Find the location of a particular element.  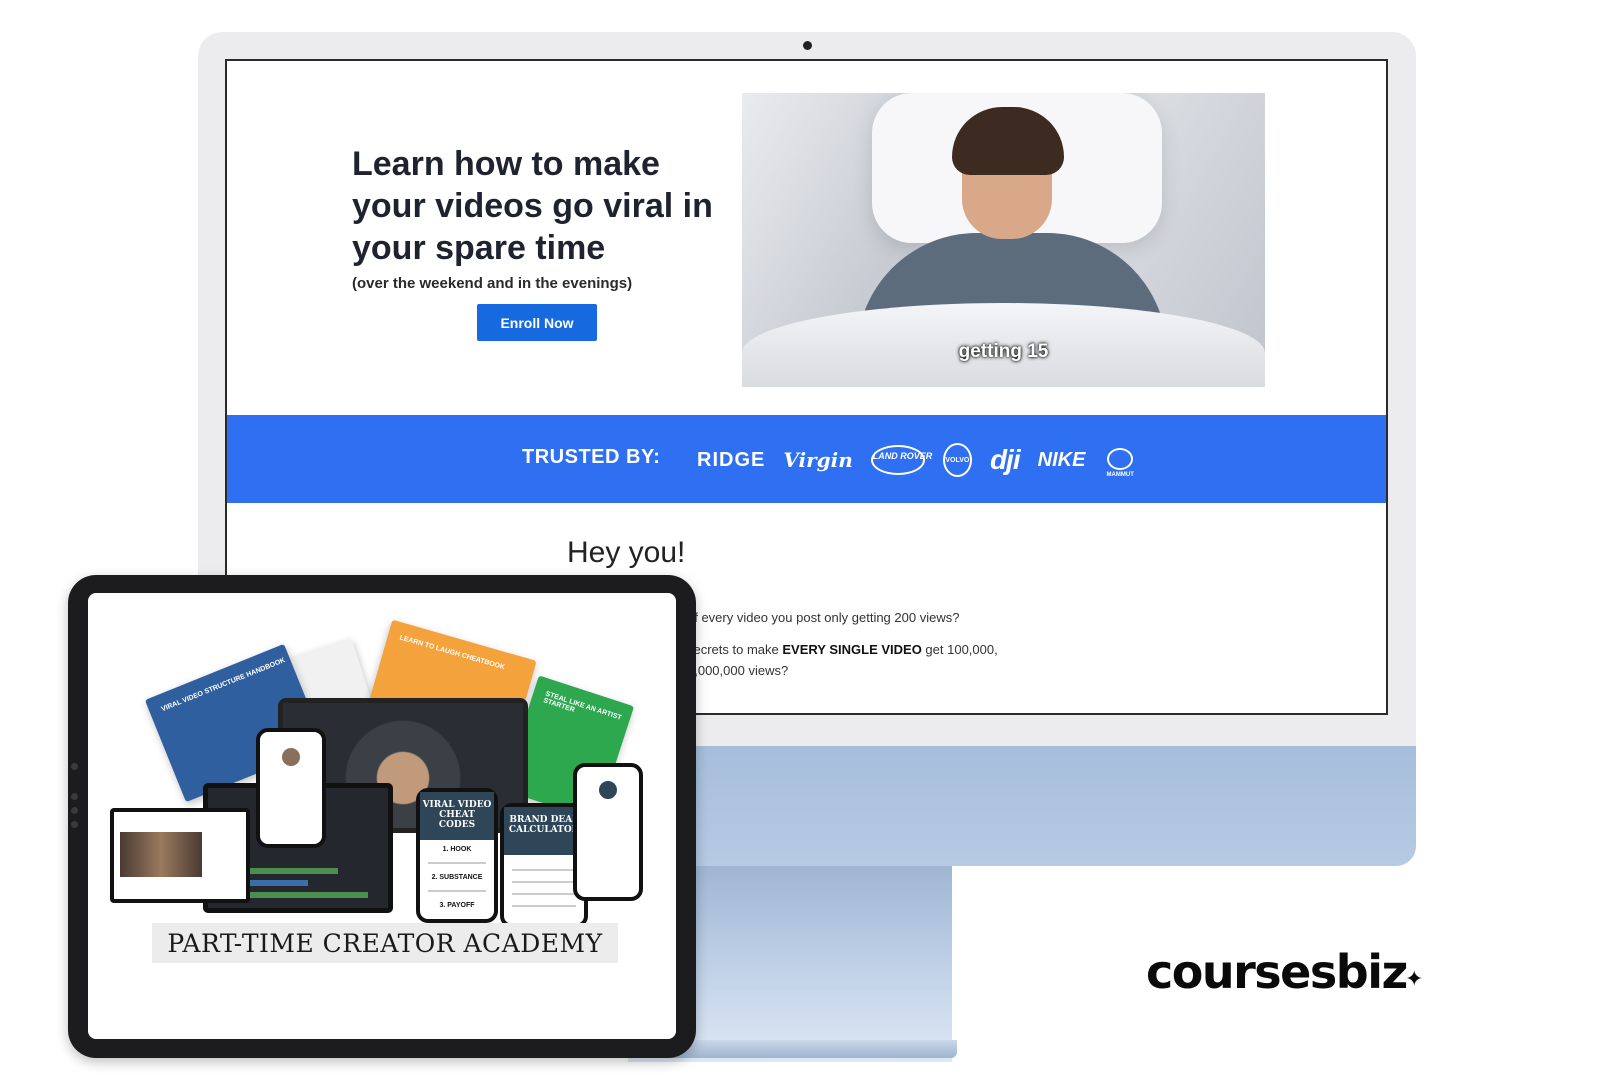

content-line-2-bold: EVERY SINGLE VIDEO is located at coordinates (852, 649).